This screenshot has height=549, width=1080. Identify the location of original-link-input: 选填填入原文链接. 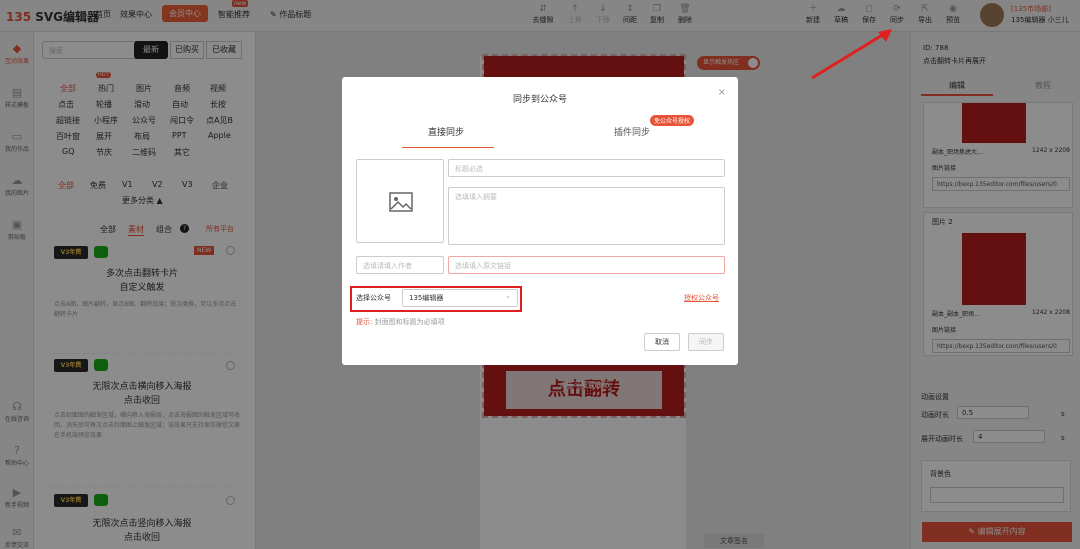
(586, 265).